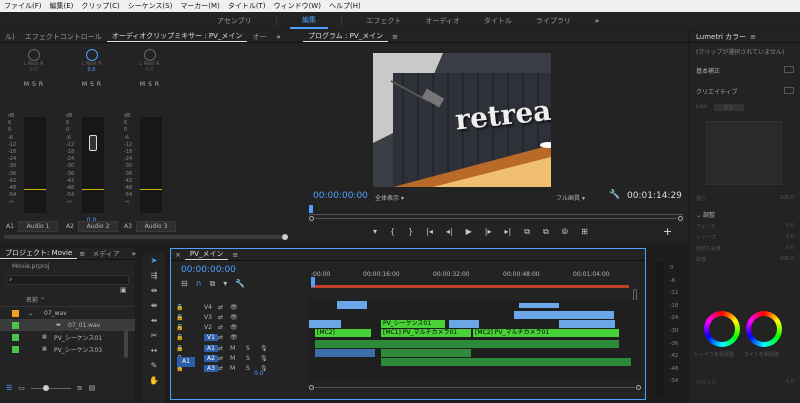 This screenshot has height=403, width=800. I want to click on audio-master-value: 0.0, so click(259, 373).